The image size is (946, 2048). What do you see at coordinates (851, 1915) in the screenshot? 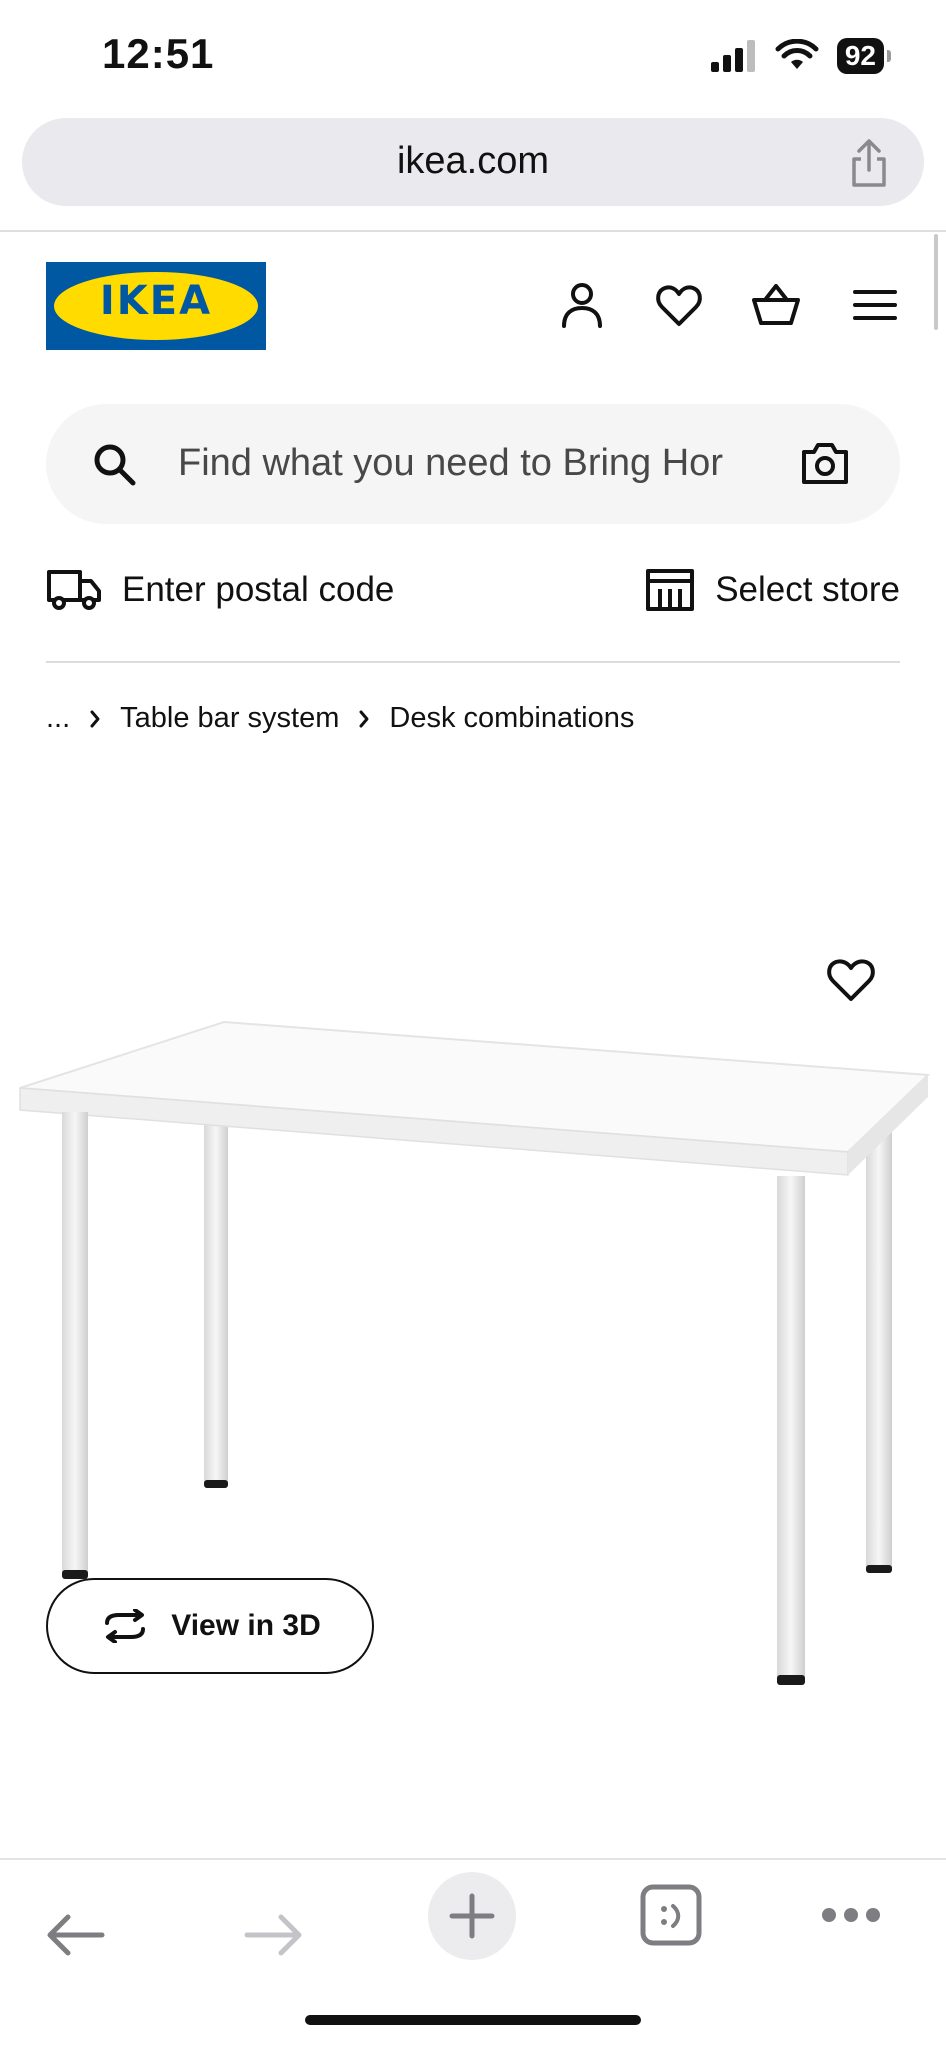
I see `more-options-icon` at bounding box center [851, 1915].